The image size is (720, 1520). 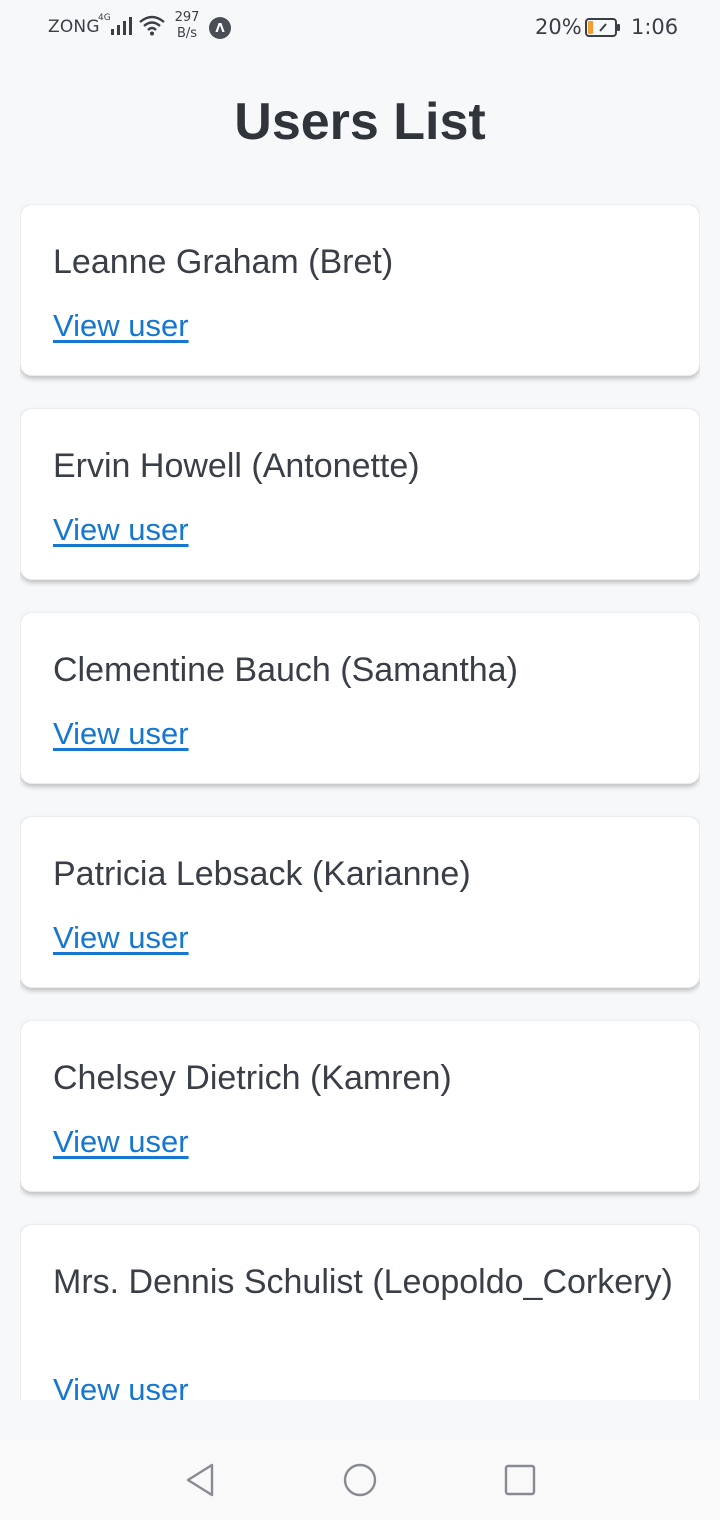 What do you see at coordinates (262, 874) in the screenshot?
I see `user-name: Patricia Lebsack (Karianne)` at bounding box center [262, 874].